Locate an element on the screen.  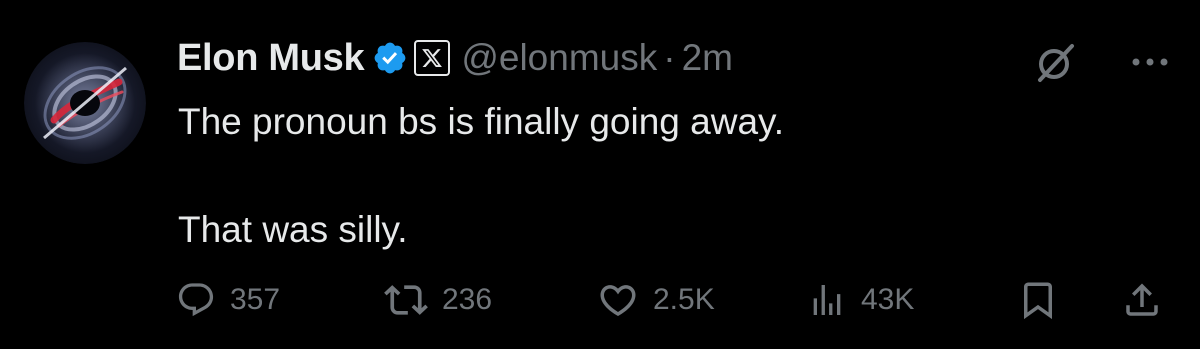
share-button is located at coordinates (1142, 300).